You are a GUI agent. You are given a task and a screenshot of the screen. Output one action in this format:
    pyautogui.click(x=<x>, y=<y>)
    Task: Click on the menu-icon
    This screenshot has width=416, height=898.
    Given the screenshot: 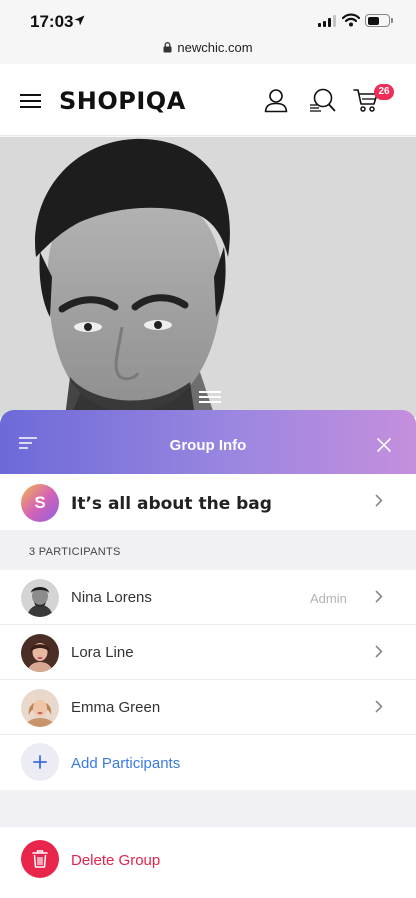 What is the action you would take?
    pyautogui.click(x=30, y=101)
    